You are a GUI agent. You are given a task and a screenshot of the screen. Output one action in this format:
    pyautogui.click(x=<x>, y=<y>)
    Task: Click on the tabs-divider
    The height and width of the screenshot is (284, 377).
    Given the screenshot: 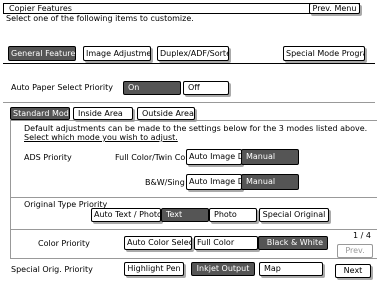 What is the action you would take?
    pyautogui.click(x=189, y=63)
    